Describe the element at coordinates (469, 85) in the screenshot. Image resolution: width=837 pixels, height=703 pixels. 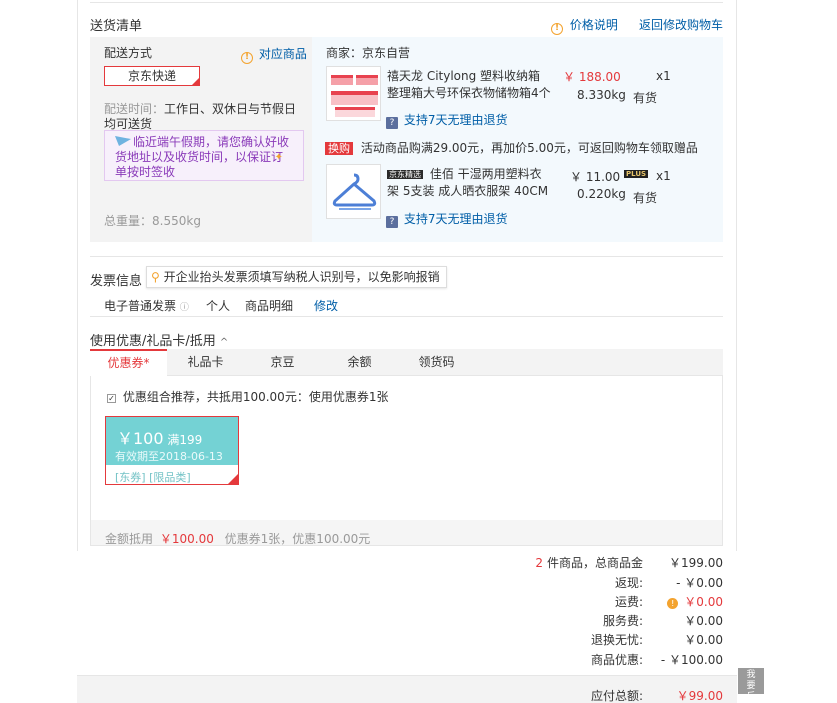
I see `item-1-title: 禧天龙 Citylong 塑料收纳箱整理箱大号环保衣物储物箱4个` at that location.